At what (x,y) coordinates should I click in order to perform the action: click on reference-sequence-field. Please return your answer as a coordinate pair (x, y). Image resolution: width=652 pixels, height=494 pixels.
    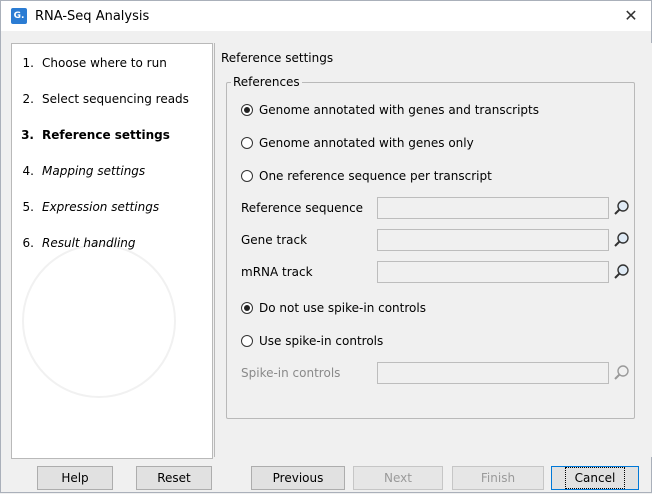
    Looking at the image, I should click on (493, 208).